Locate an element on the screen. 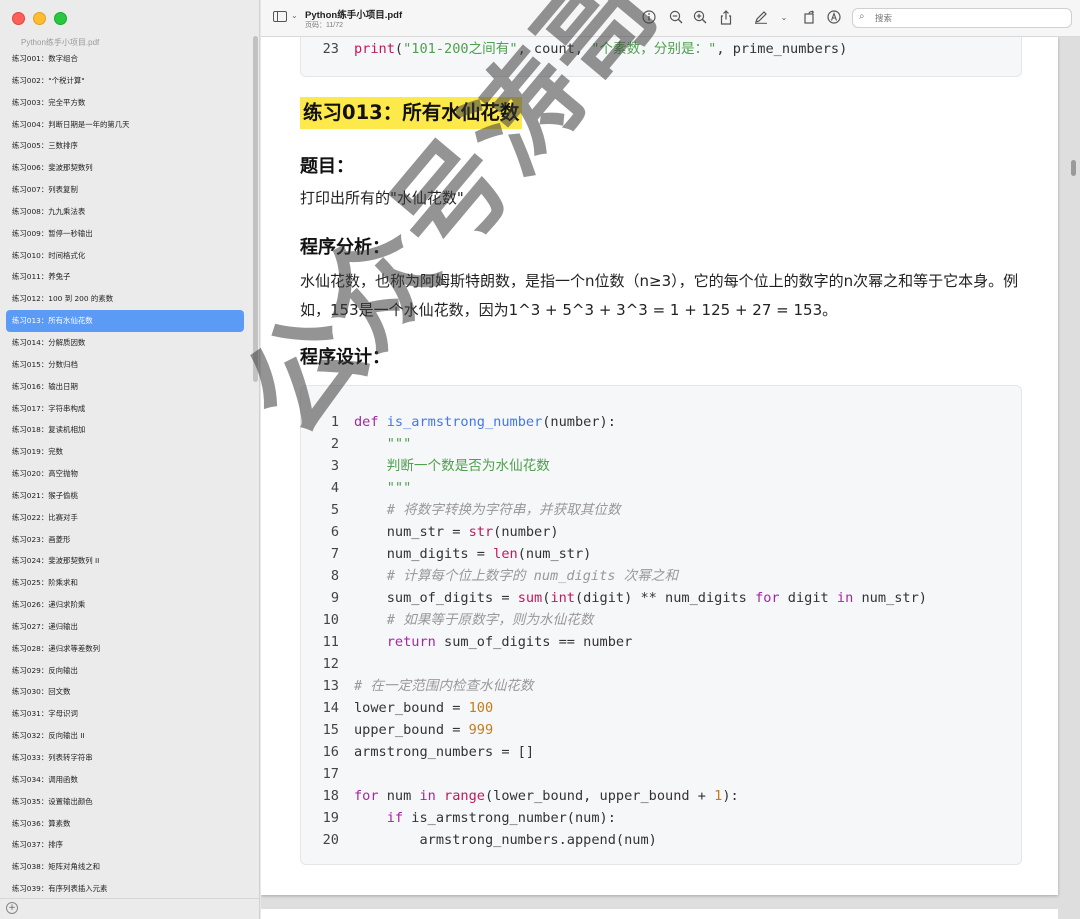  code-line: 15 upper_bound = 999 is located at coordinates (408, 730).